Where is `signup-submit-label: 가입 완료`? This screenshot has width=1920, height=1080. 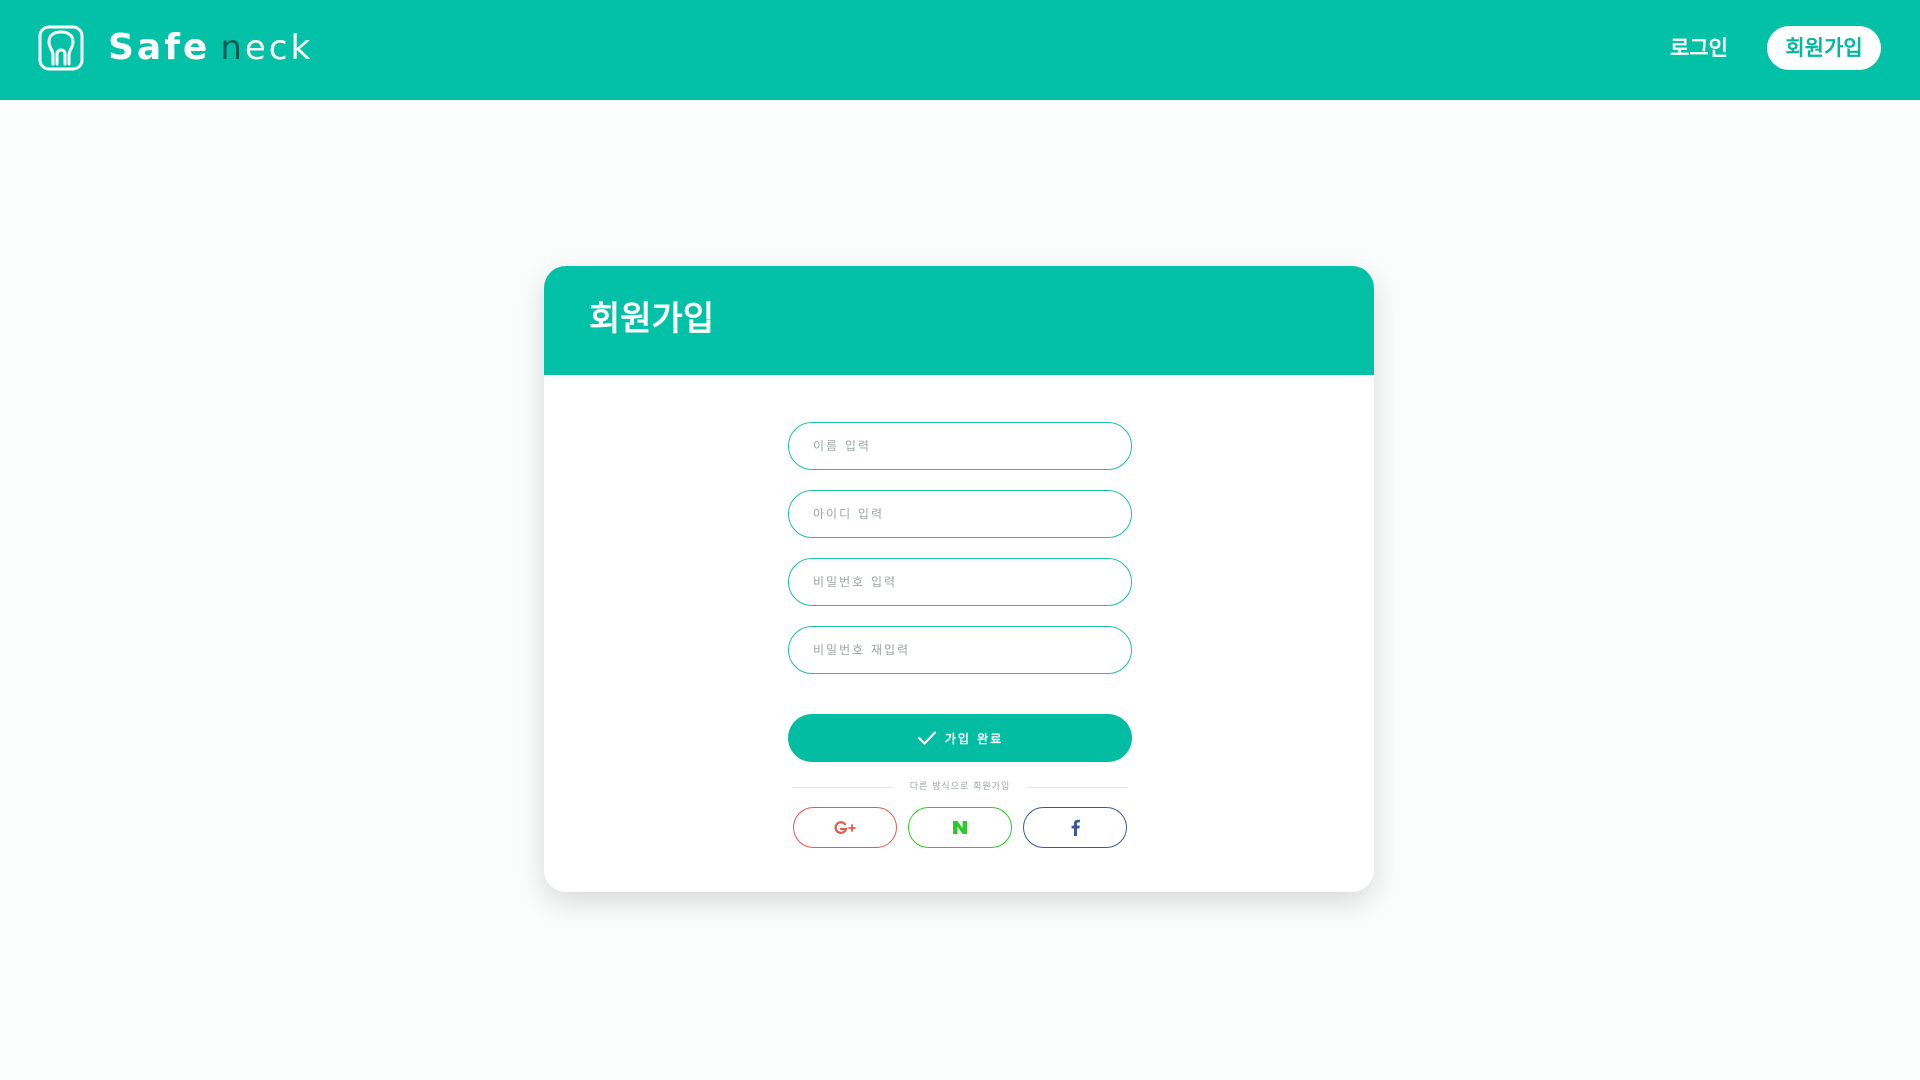
signup-submit-label: 가입 완료 is located at coordinates (974, 738).